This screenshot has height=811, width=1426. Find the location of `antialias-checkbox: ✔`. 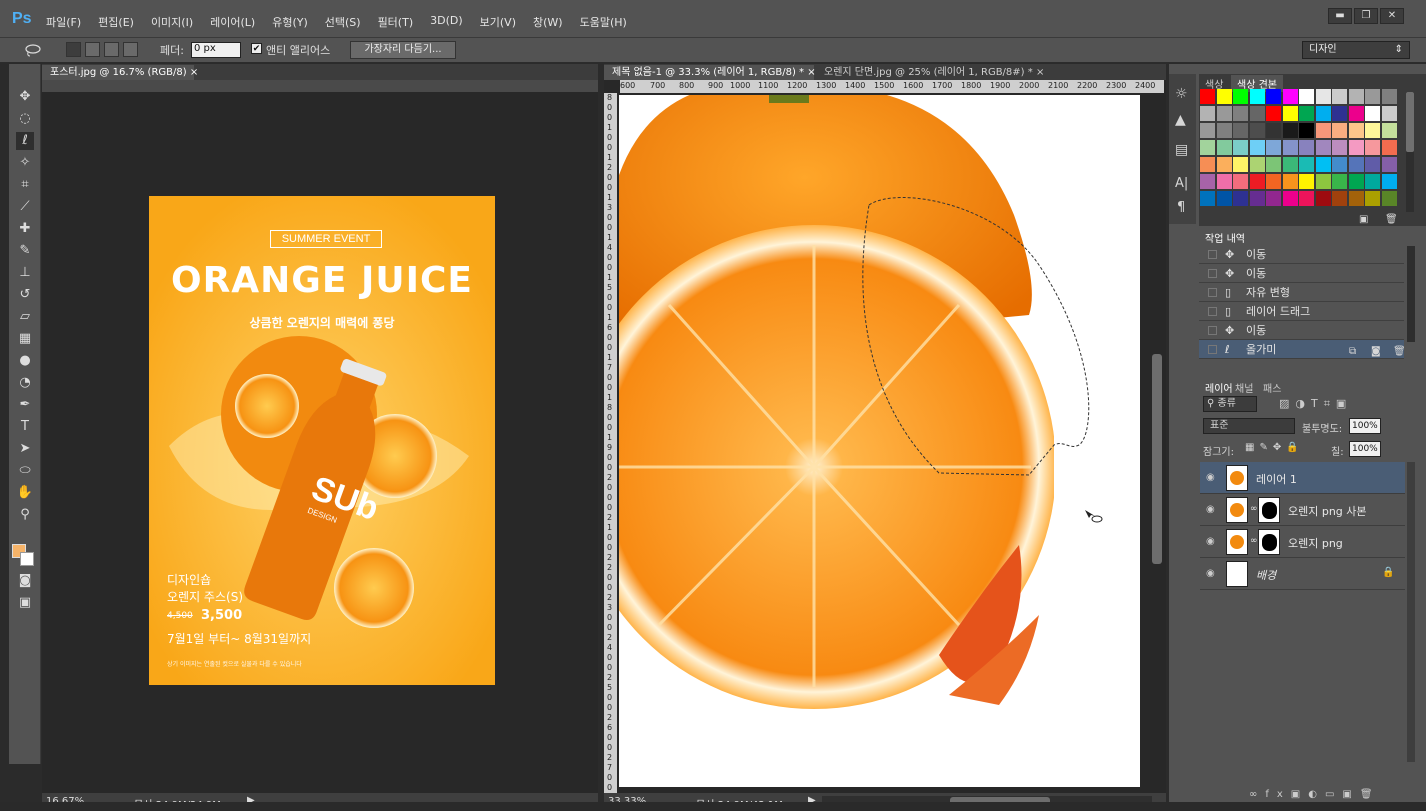

antialias-checkbox: ✔ is located at coordinates (256, 48).